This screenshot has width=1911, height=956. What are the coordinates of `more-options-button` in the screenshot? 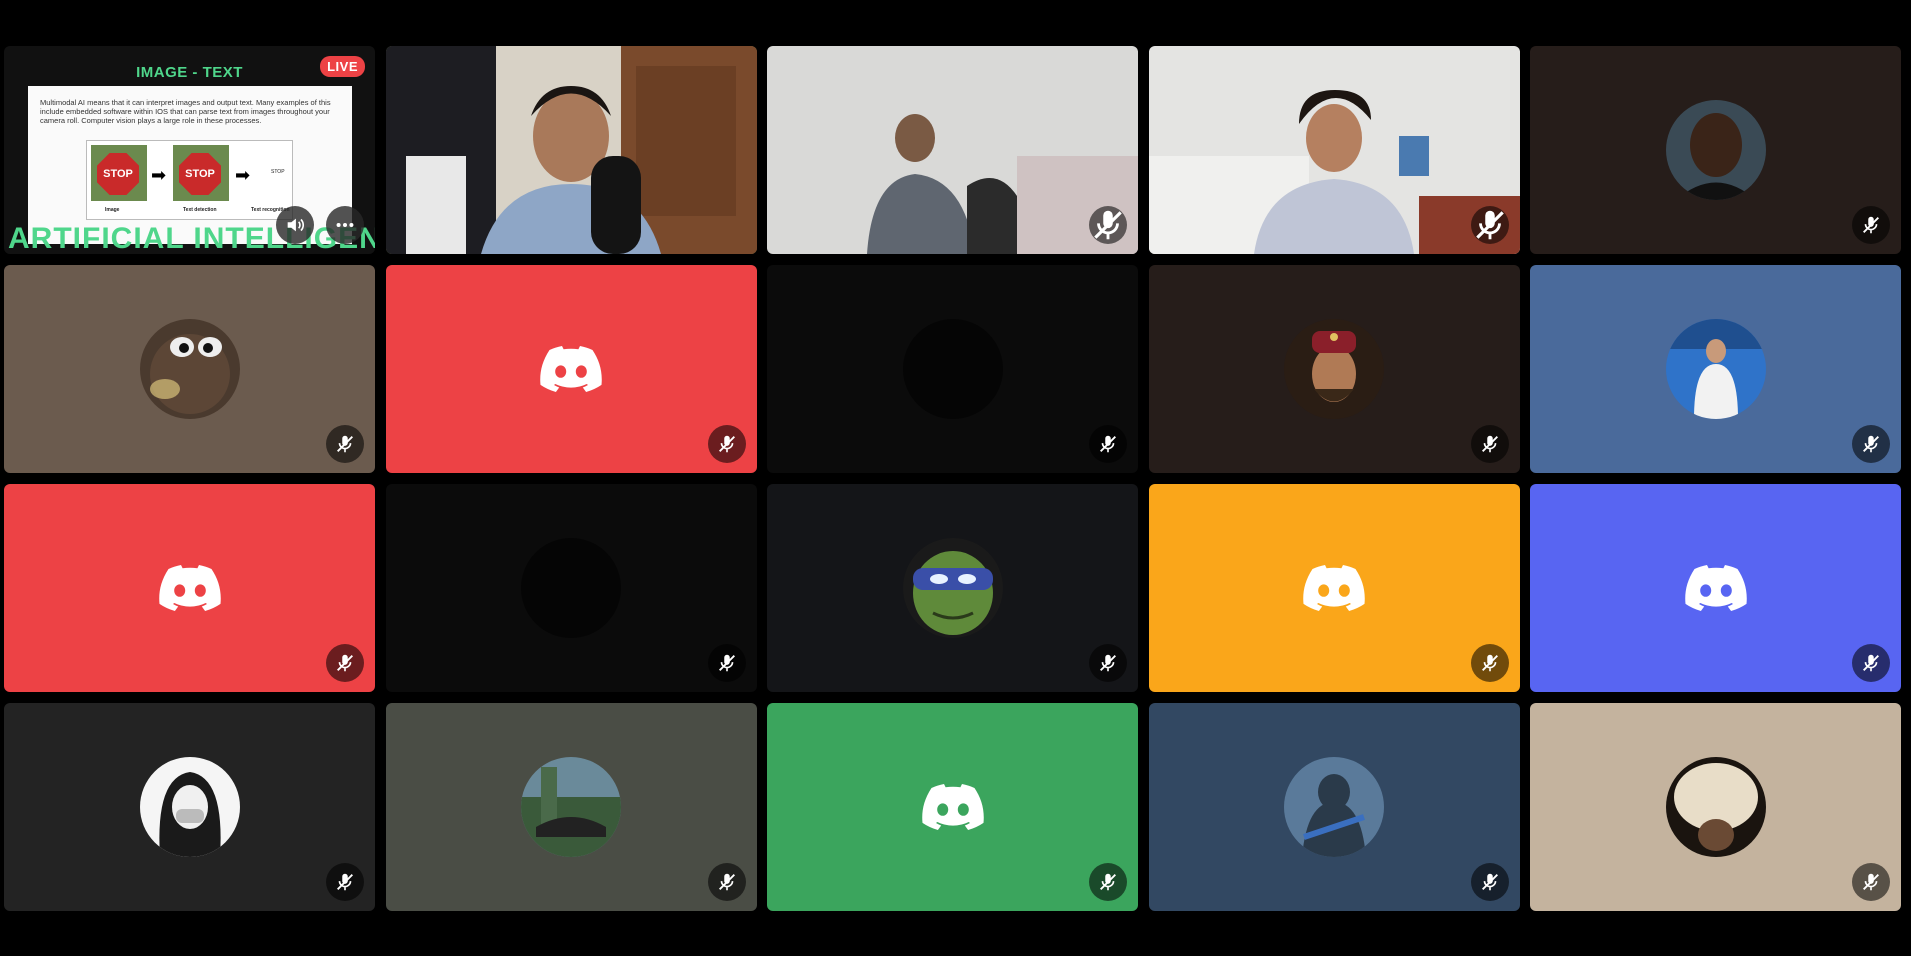 It's located at (345, 225).